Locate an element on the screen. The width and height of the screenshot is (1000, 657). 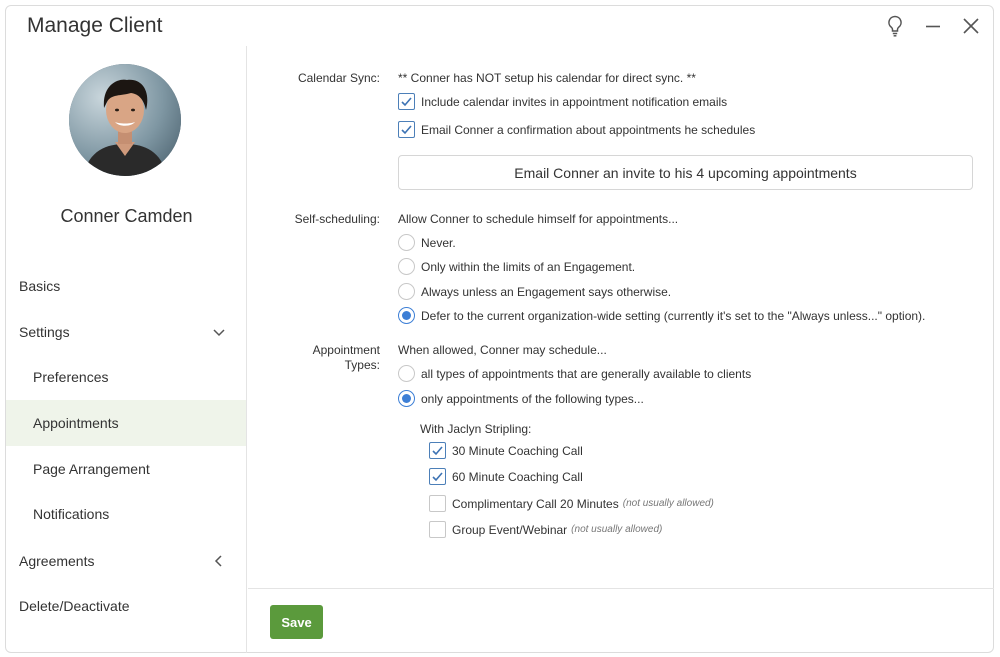
coach-group-label-text: With Jaclyn Stripling: is located at coordinates (476, 429).